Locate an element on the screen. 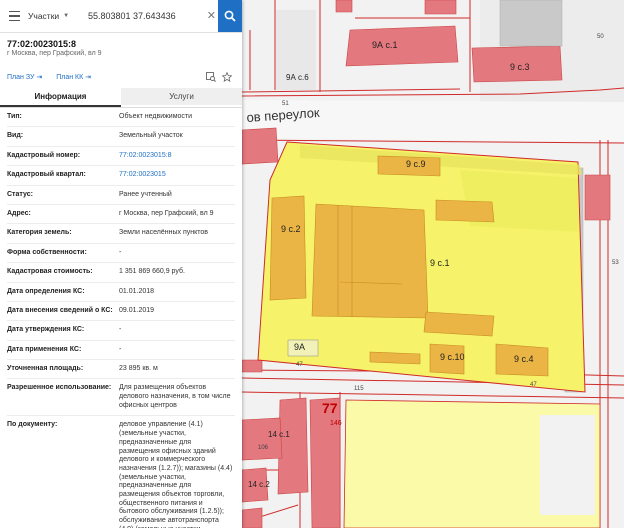 The image size is (624, 528). building-label-14-s2: 14 с.2 is located at coordinates (259, 484).